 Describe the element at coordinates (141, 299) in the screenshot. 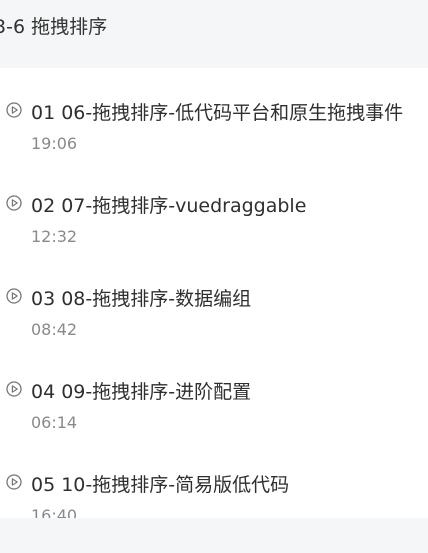

I see `lesson-title: 03 08-拖拽排序-数据编组` at that location.